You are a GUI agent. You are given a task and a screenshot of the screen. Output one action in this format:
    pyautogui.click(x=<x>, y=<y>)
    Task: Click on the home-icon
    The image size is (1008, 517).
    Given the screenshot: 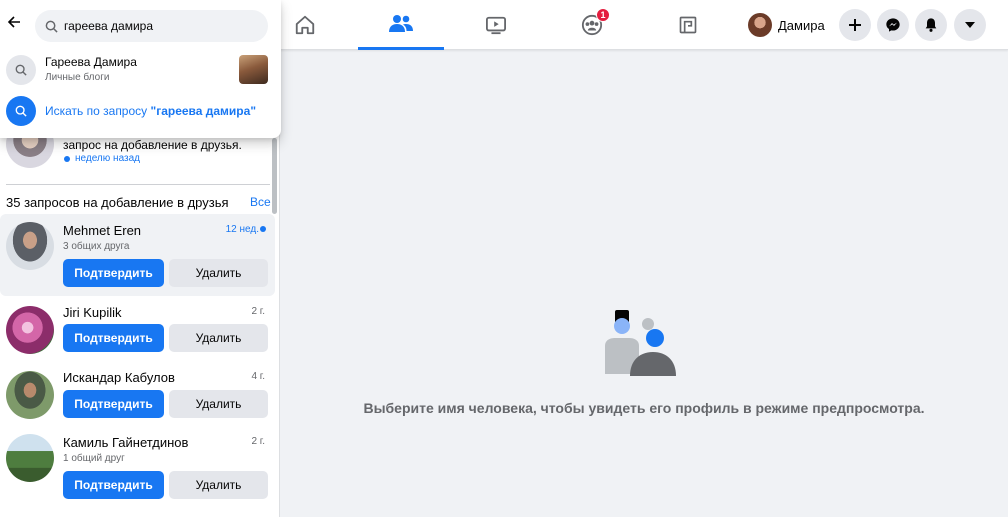 What is the action you would take?
    pyautogui.click(x=305, y=25)
    